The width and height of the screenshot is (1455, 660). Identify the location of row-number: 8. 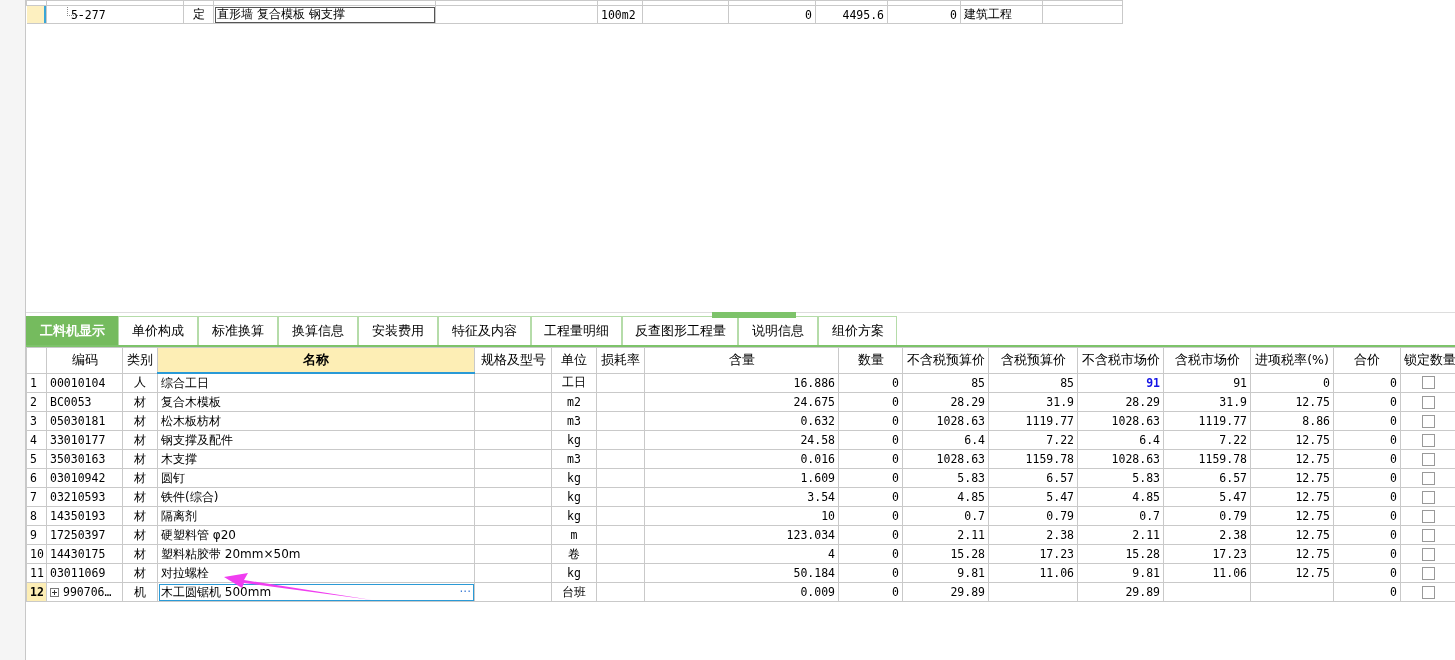
(36, 516).